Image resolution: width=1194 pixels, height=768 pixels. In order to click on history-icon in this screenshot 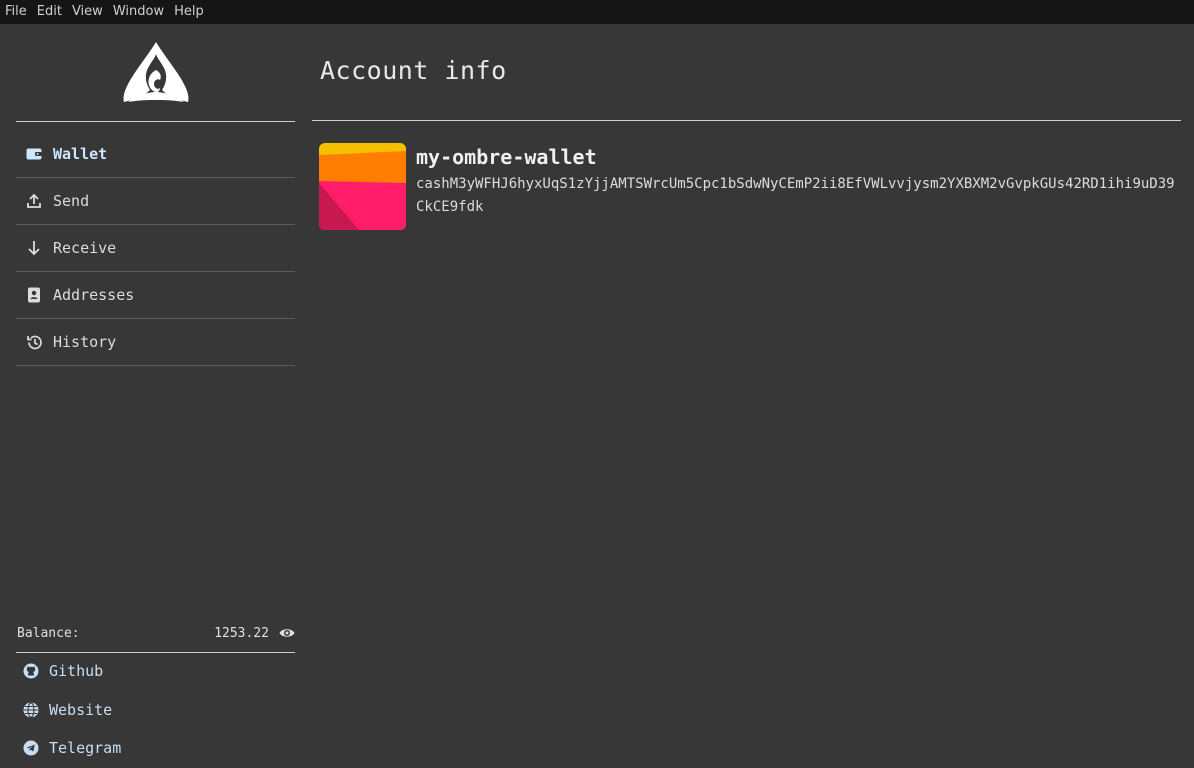, I will do `click(34, 342)`.